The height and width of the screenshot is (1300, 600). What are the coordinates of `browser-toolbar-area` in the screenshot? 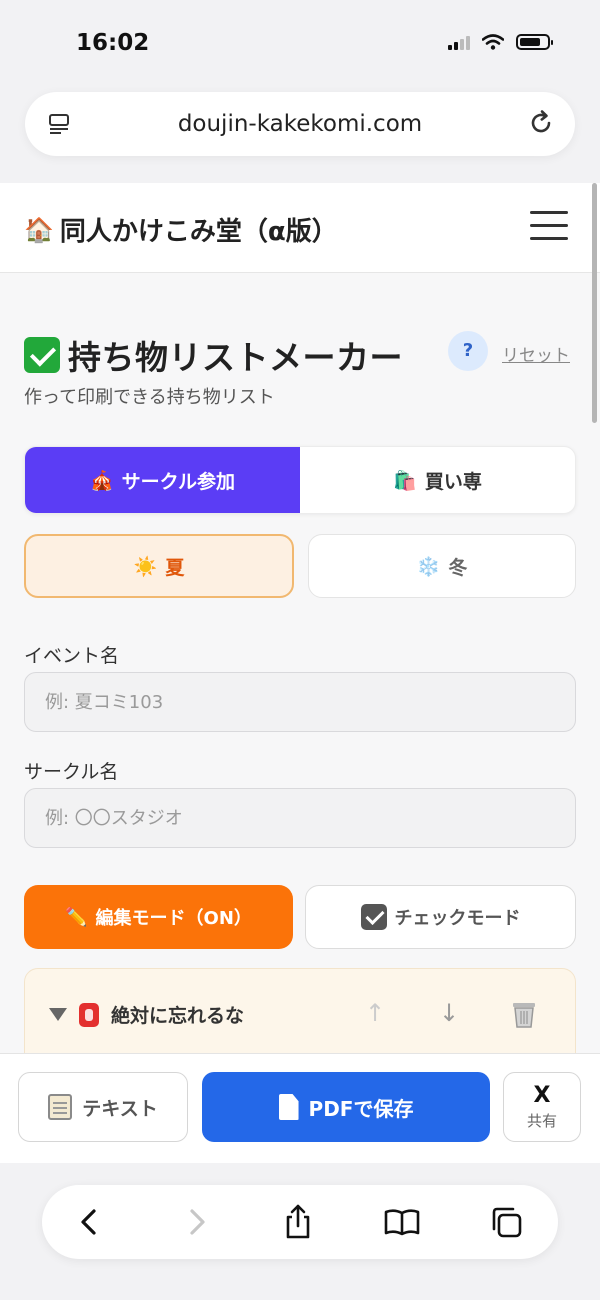 It's located at (300, 1231).